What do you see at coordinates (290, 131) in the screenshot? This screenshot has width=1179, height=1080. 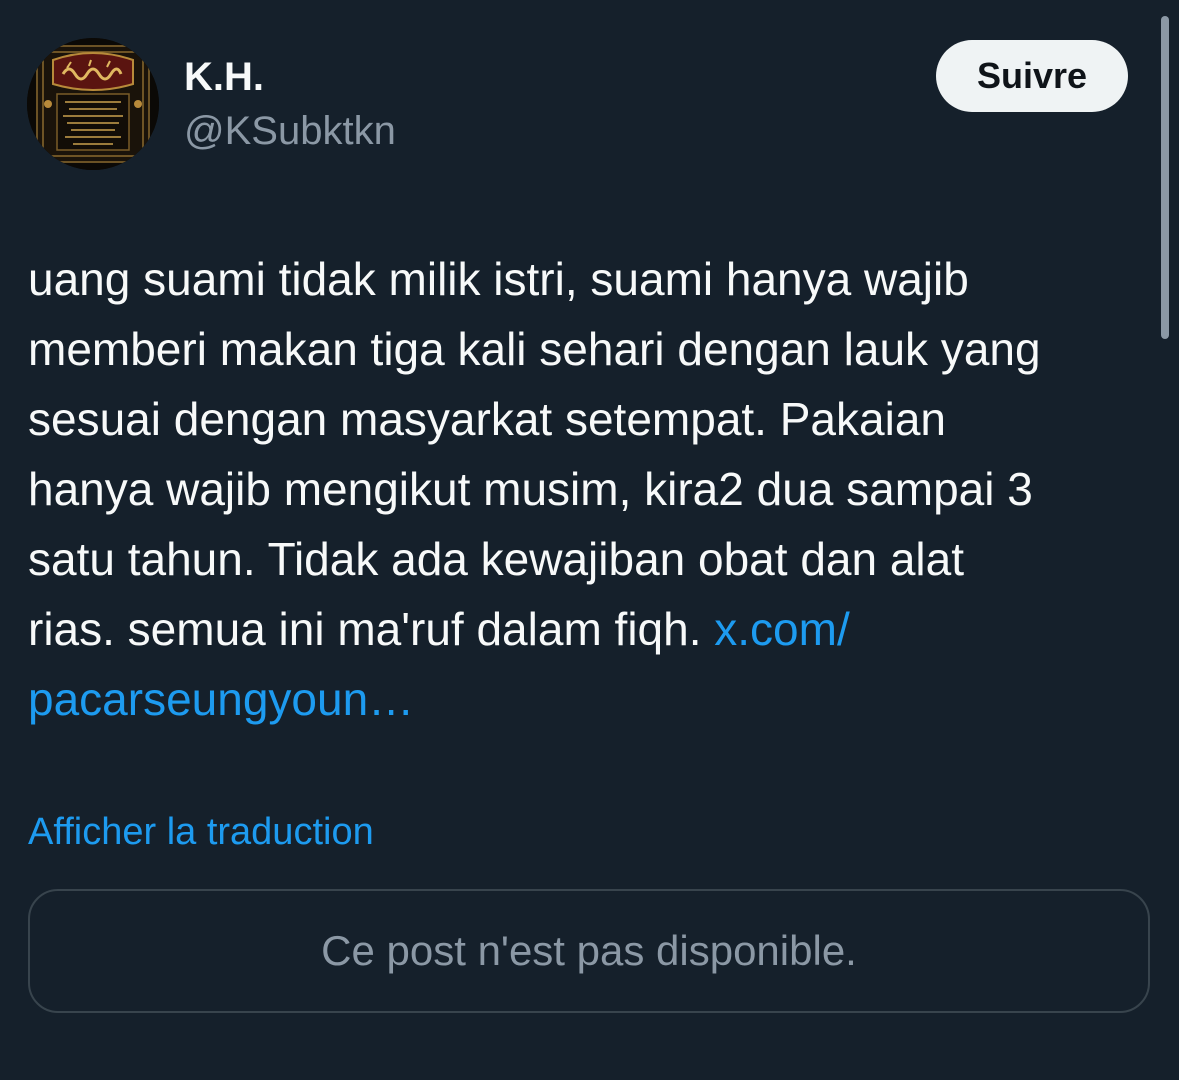 I see `author-handle: @KSubktkn` at bounding box center [290, 131].